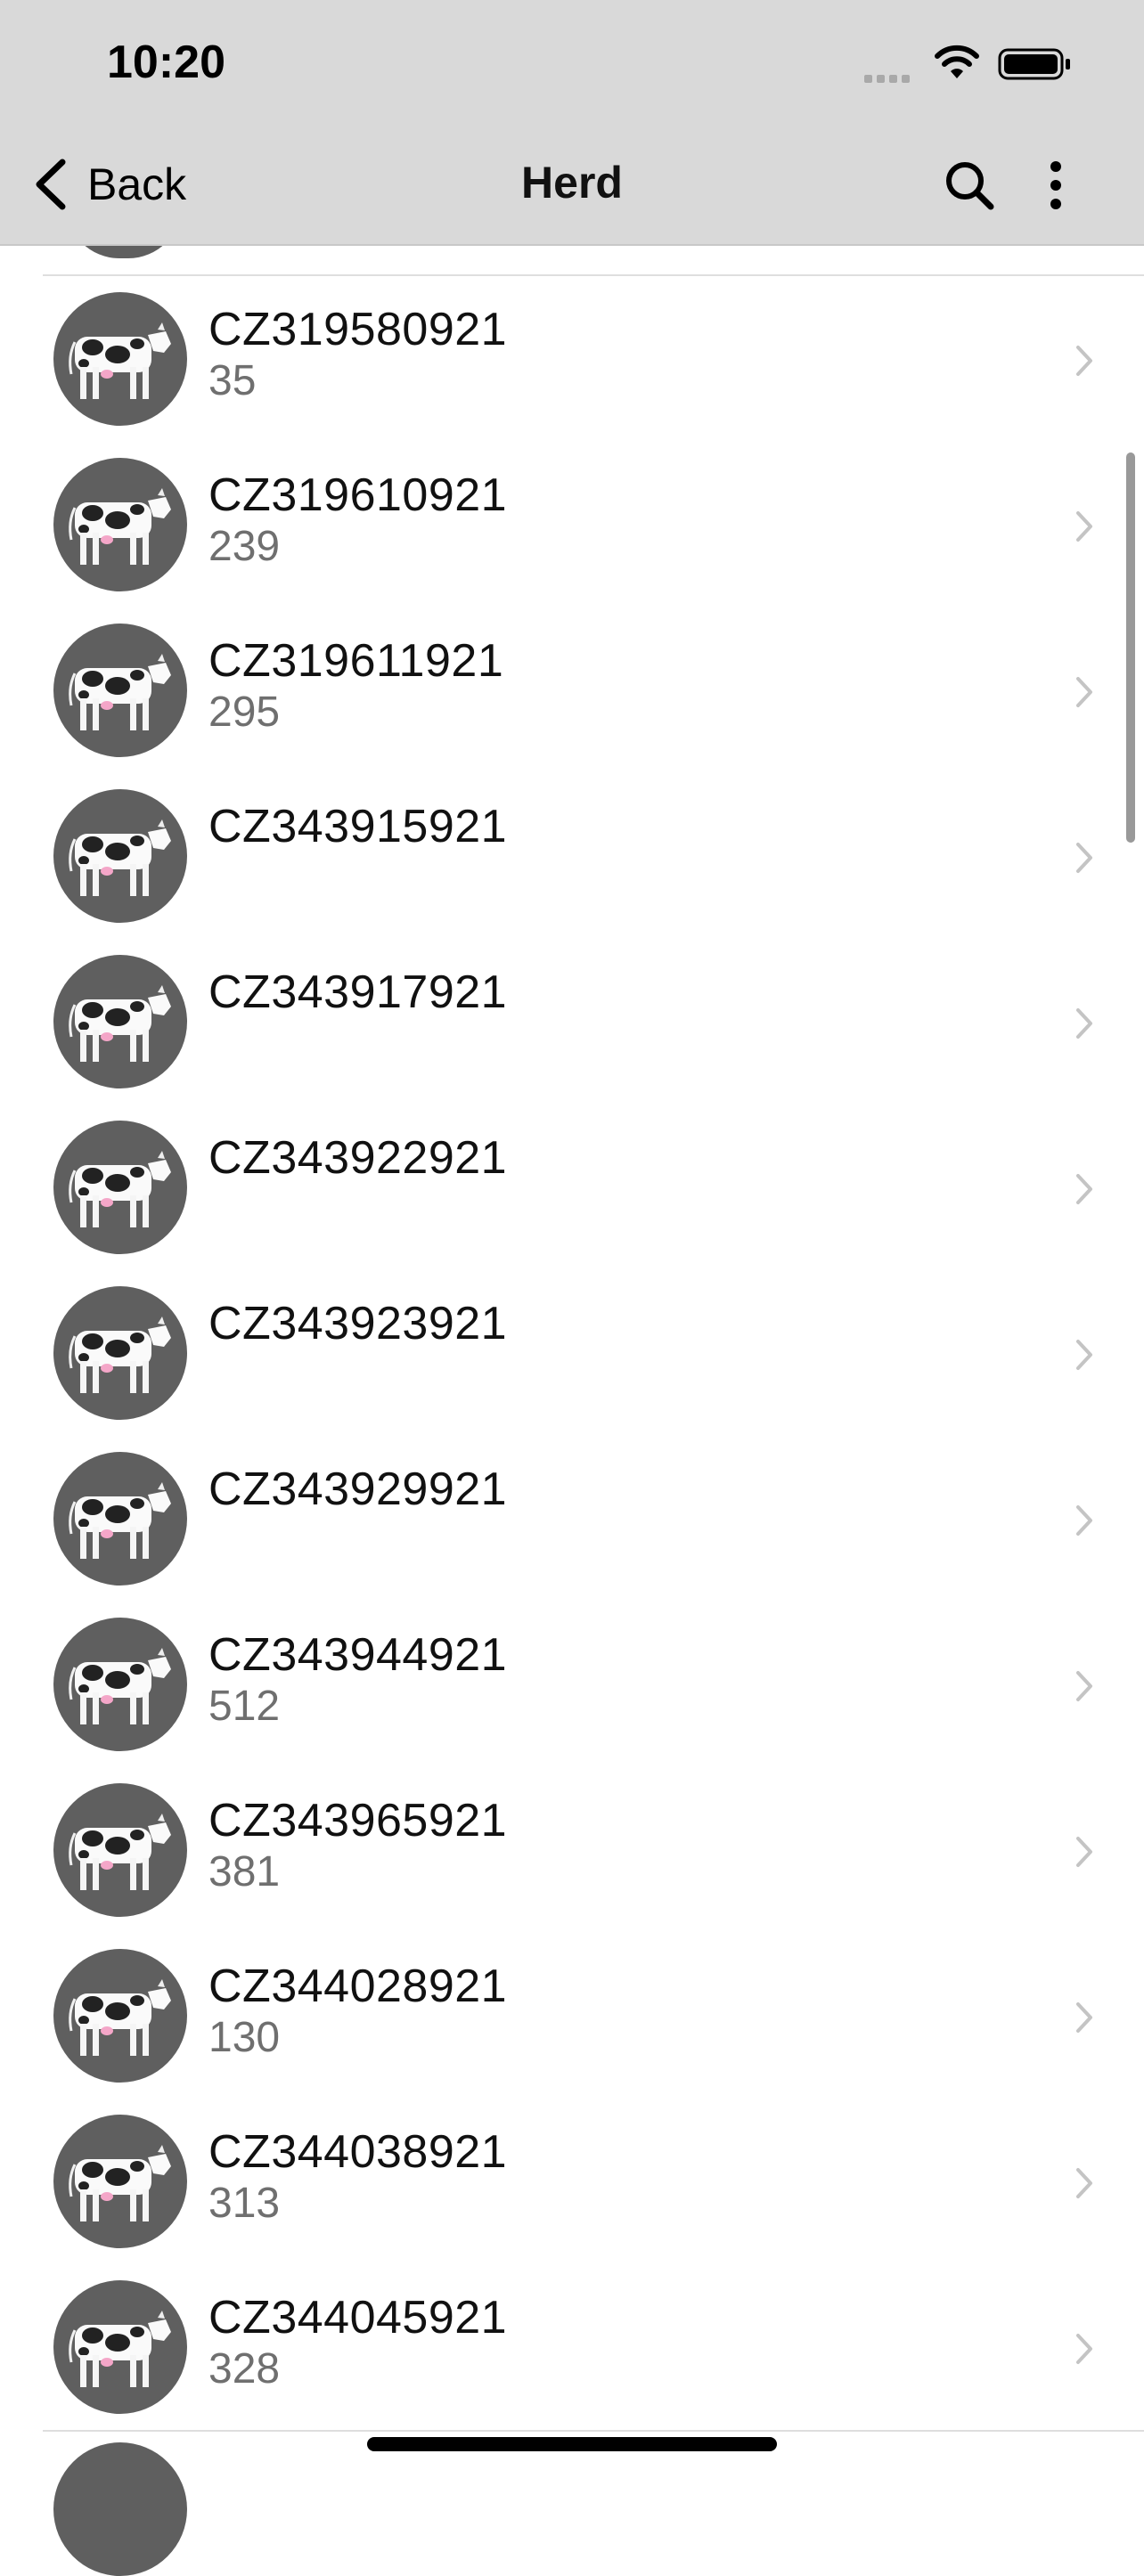 This screenshot has width=1144, height=2576. Describe the element at coordinates (1130, 648) in the screenshot. I see `scrollbar` at that location.